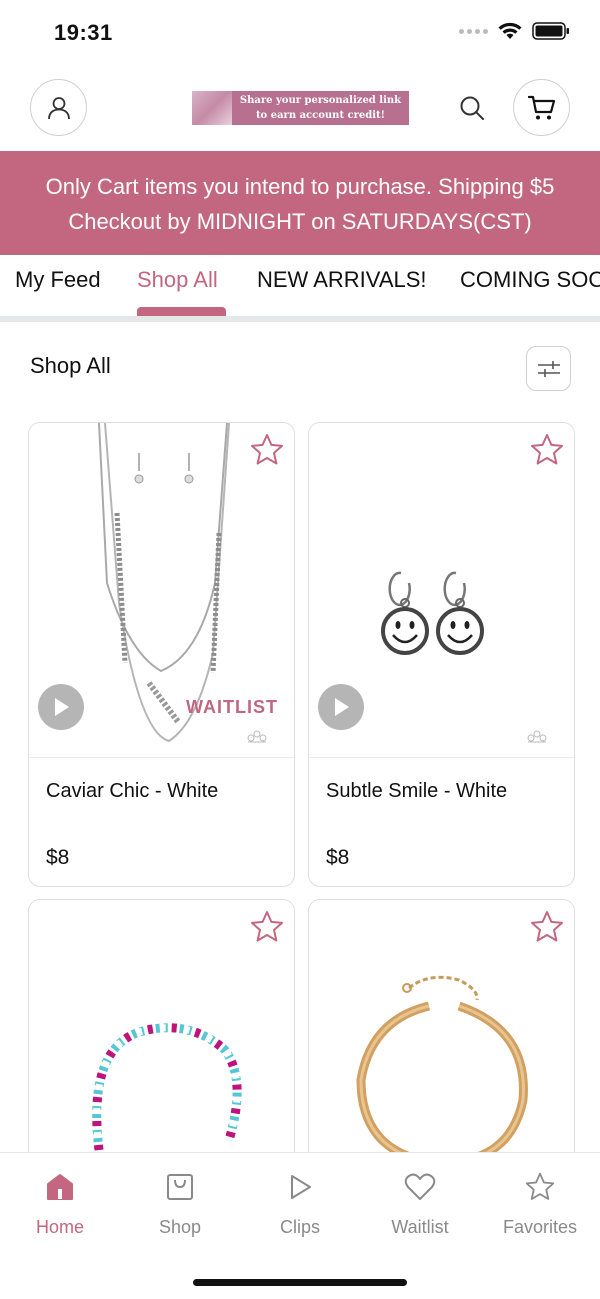  Describe the element at coordinates (320, 115) in the screenshot. I see `banner-line-2: to earn account credit!` at that location.